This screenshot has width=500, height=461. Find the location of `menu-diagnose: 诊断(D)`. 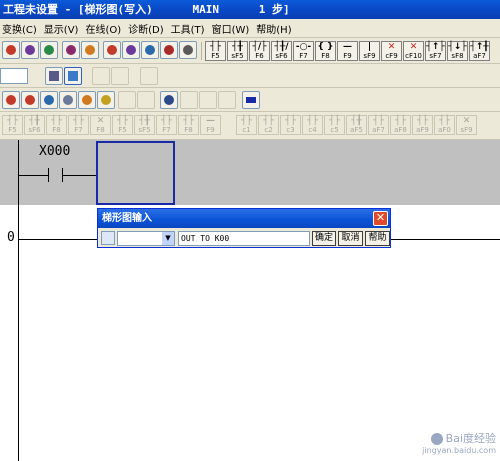

menu-diagnose: 诊断(D) is located at coordinates (149, 28).